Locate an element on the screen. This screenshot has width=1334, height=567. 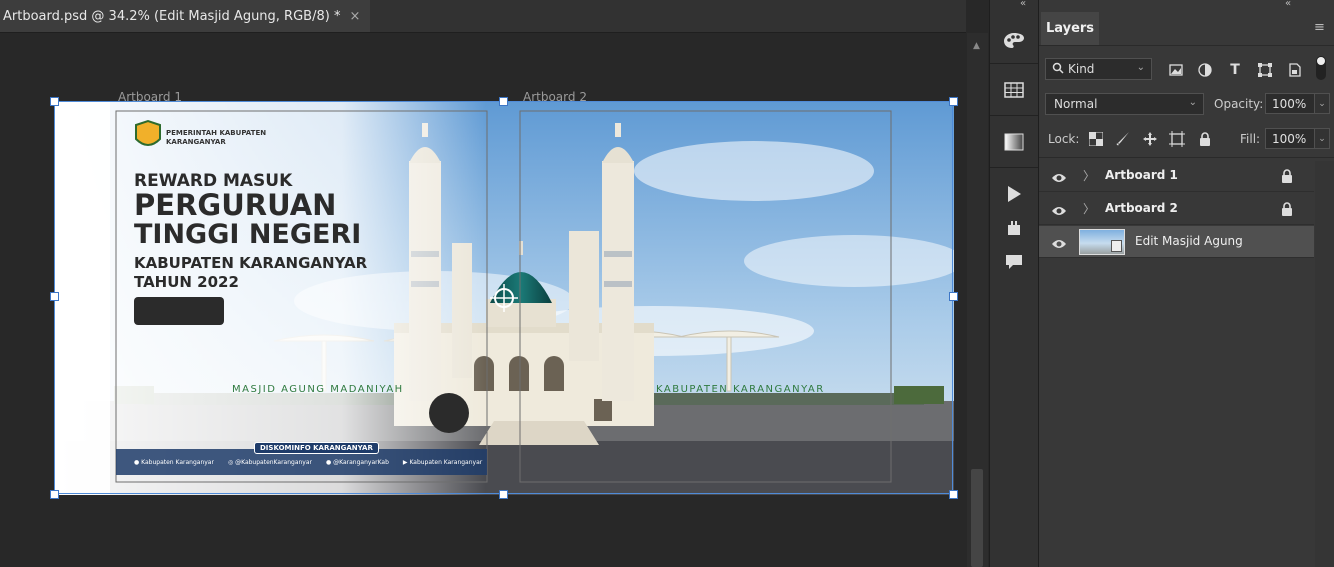
close-tab-icon: × is located at coordinates (354, 16).